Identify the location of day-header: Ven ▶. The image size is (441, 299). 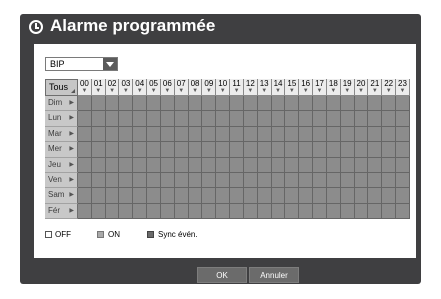
(61, 180).